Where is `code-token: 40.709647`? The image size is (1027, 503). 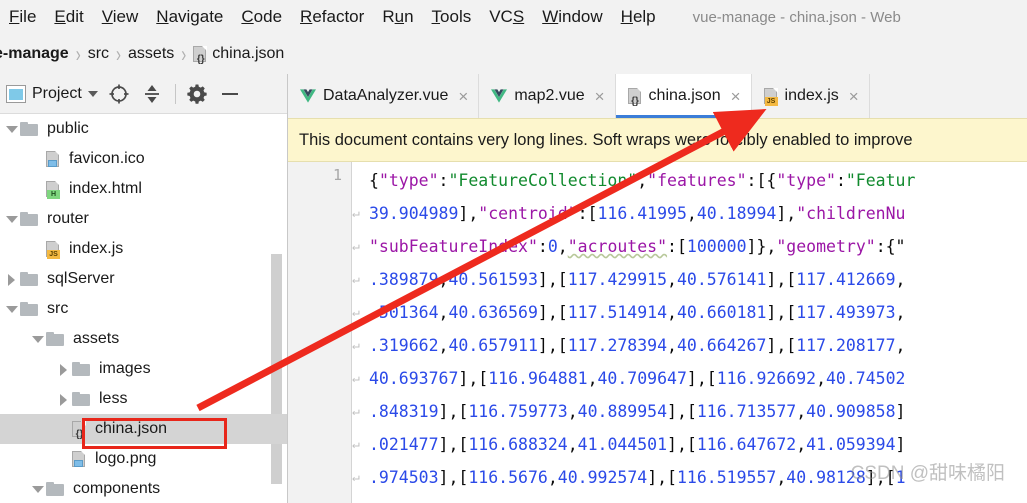 code-token: 40.709647 is located at coordinates (642, 378).